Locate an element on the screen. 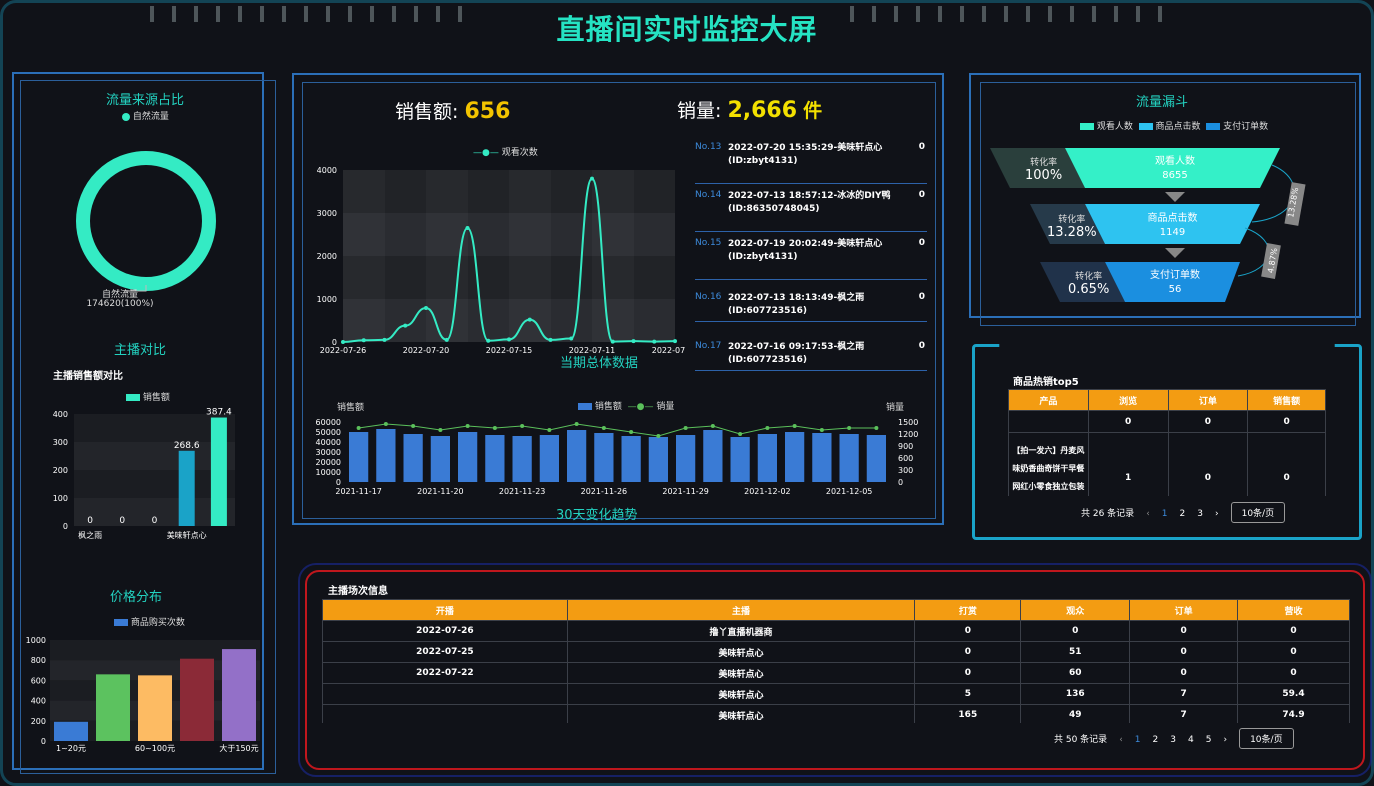 The width and height of the screenshot is (1374, 786). price-dist-title: 价格分布 is located at coordinates (135, 597).